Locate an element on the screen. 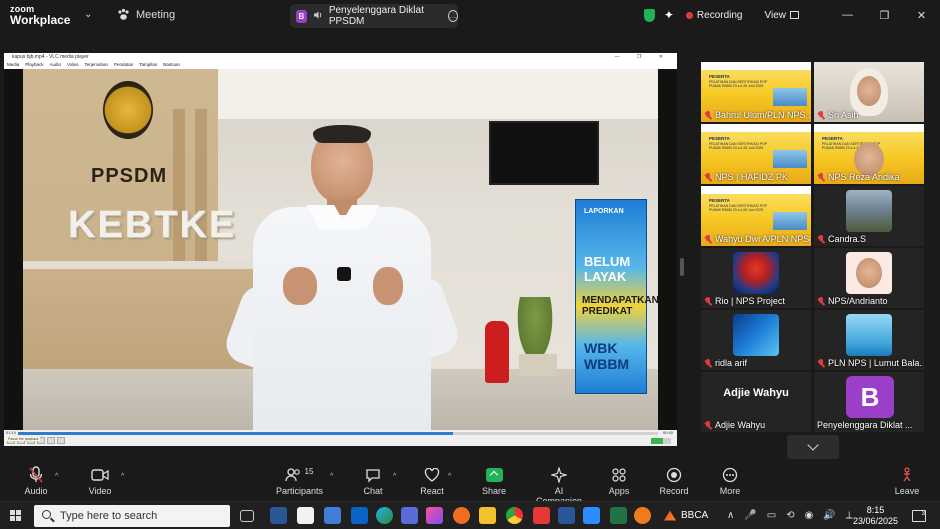 The image size is (940, 529). participant-tile: Rio | NPS Project is located at coordinates (756, 278).